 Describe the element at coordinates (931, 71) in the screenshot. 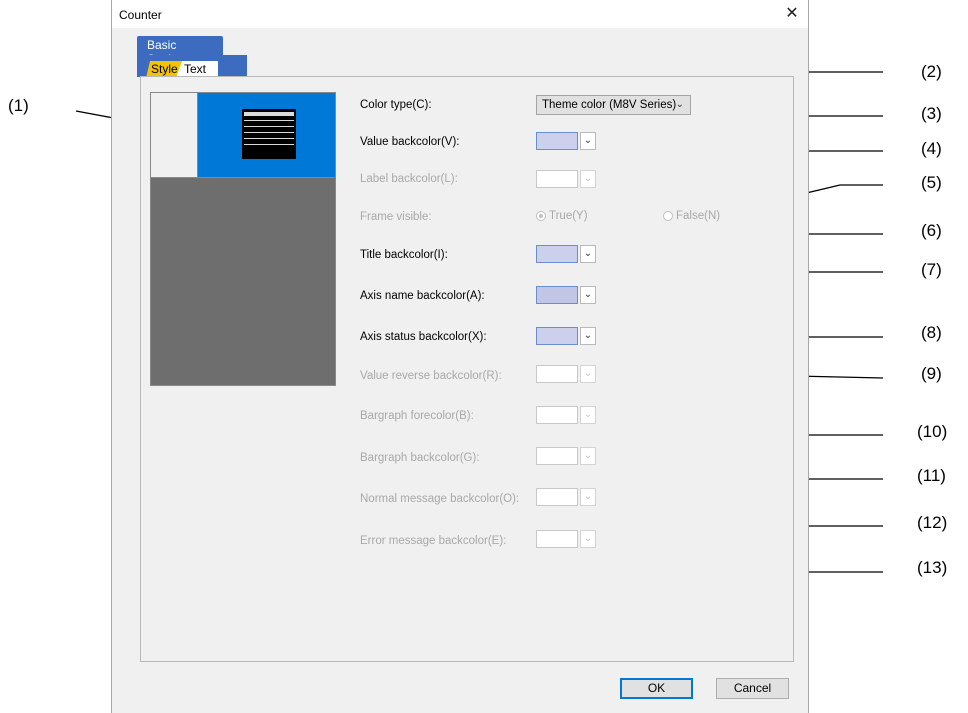

I see `callout-2: (2)` at that location.